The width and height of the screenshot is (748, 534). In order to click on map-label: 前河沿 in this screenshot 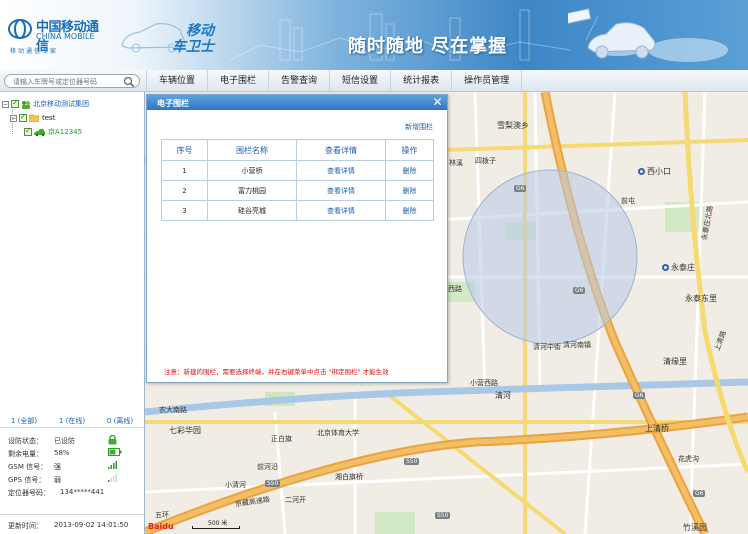, I will do `click(267, 467)`.